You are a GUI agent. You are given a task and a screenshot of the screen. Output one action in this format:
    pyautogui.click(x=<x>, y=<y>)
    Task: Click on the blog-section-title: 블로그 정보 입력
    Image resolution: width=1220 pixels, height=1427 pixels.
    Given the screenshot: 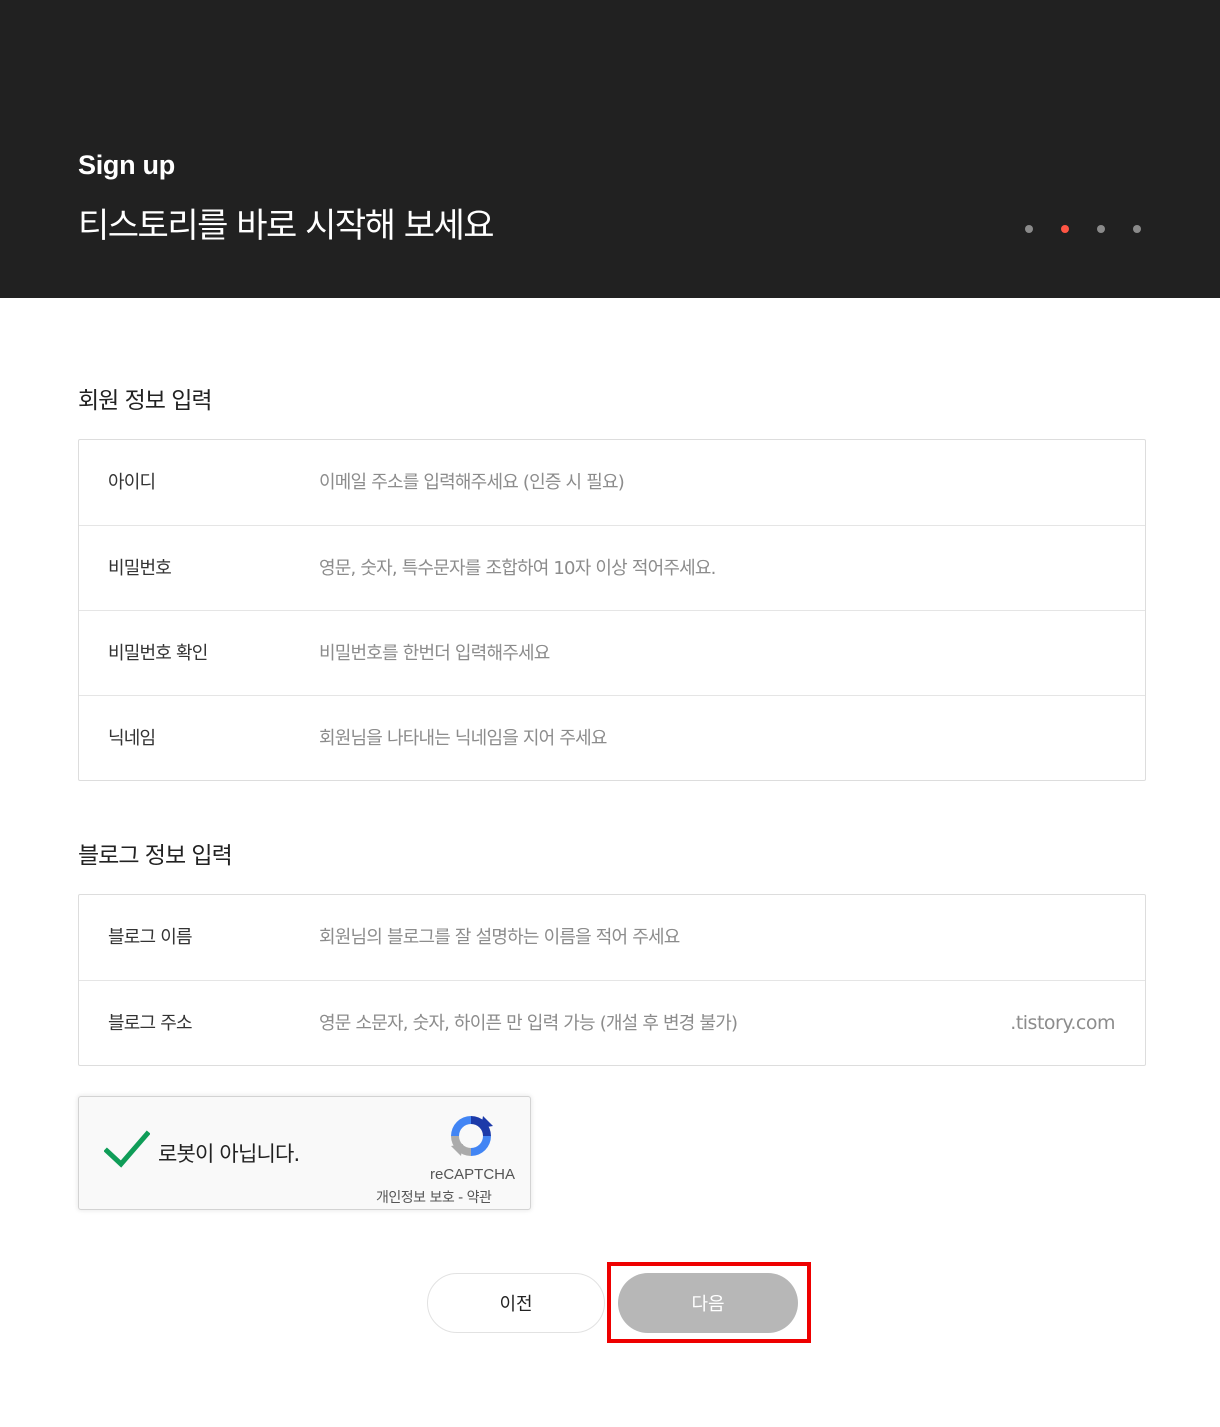 What is the action you would take?
    pyautogui.click(x=155, y=856)
    